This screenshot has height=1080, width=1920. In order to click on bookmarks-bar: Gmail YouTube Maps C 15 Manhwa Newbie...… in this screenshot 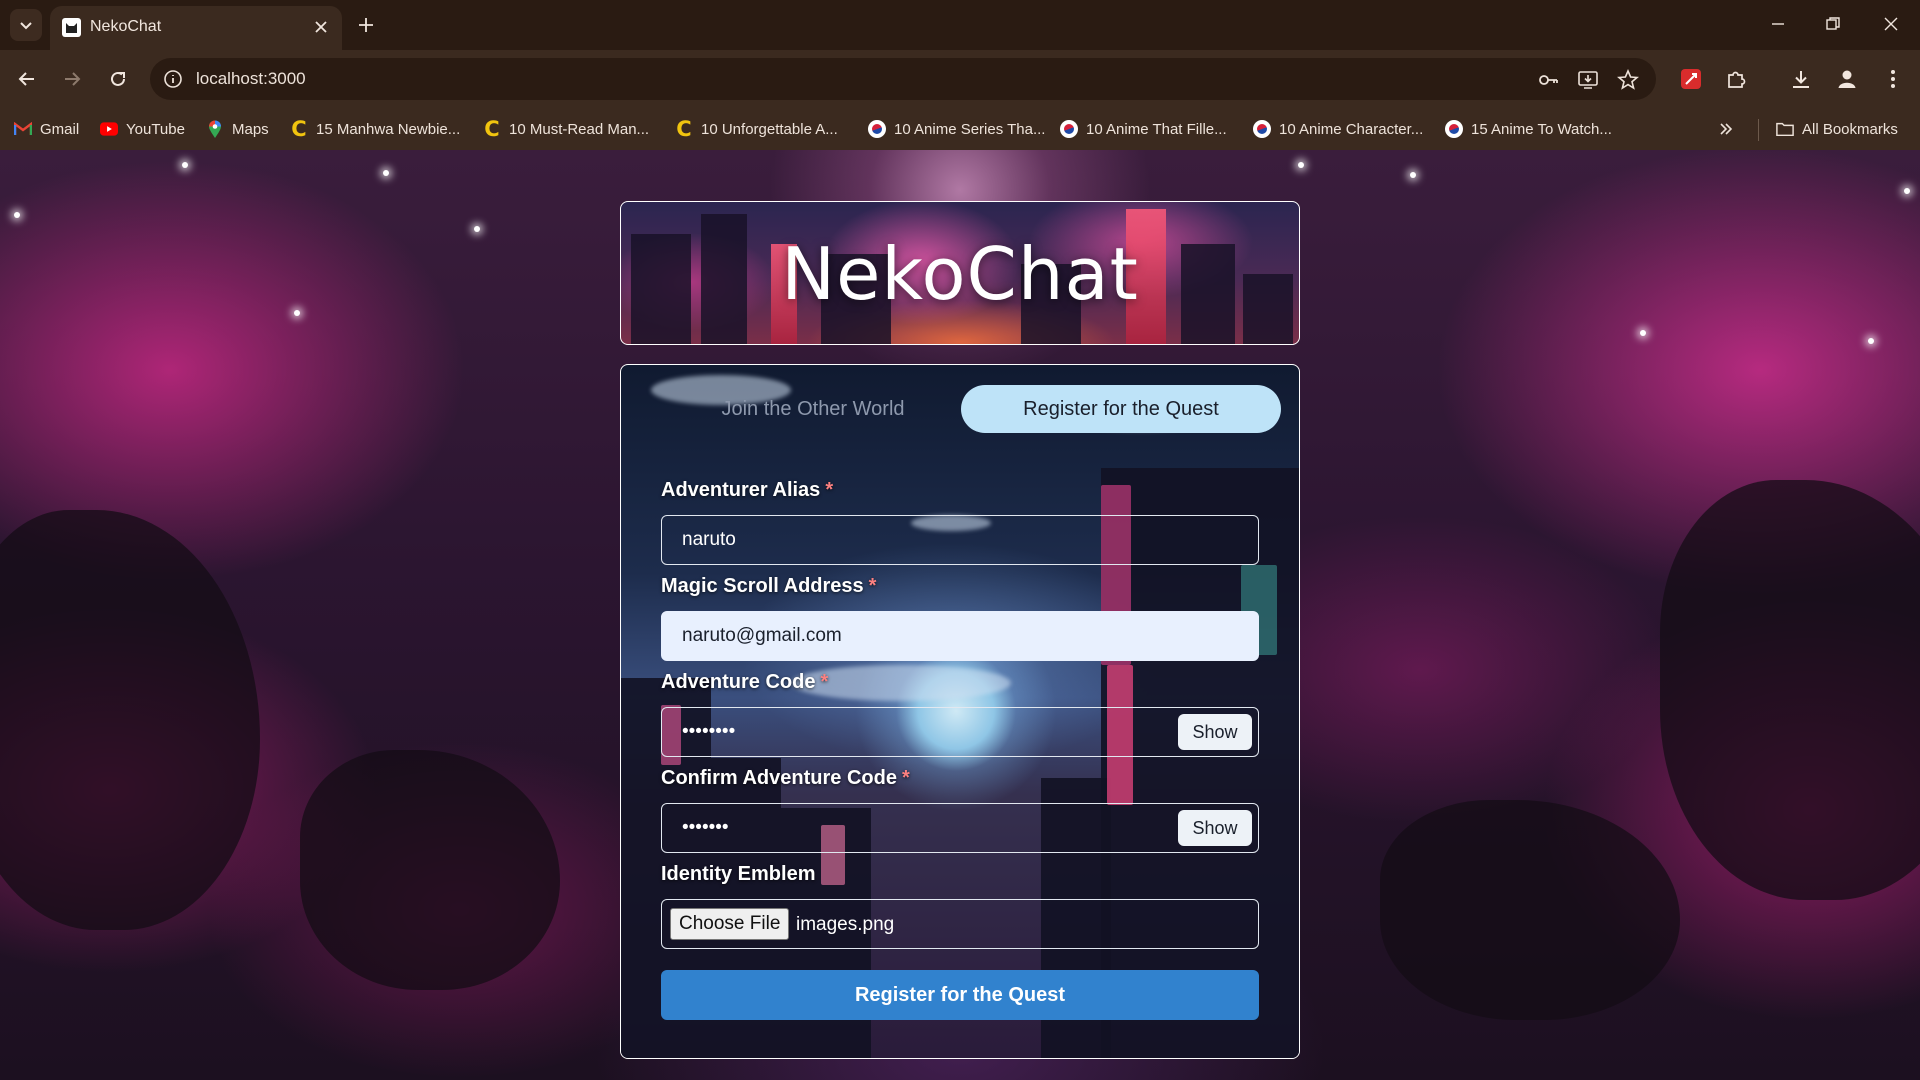, I will do `click(960, 129)`.